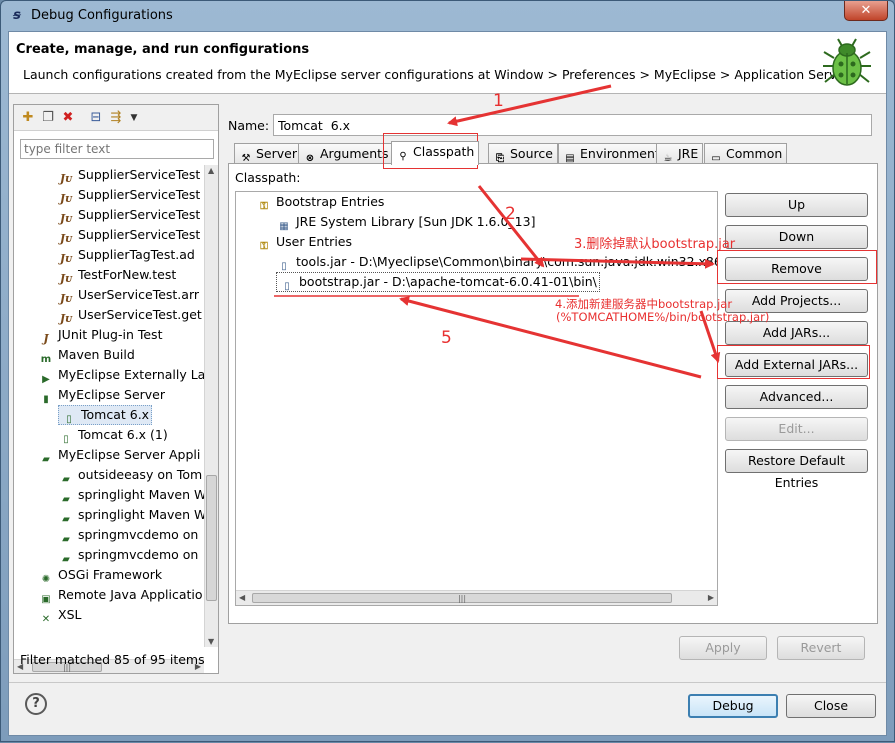 The image size is (895, 743). I want to click on tab-label: JRE, so click(688, 153).